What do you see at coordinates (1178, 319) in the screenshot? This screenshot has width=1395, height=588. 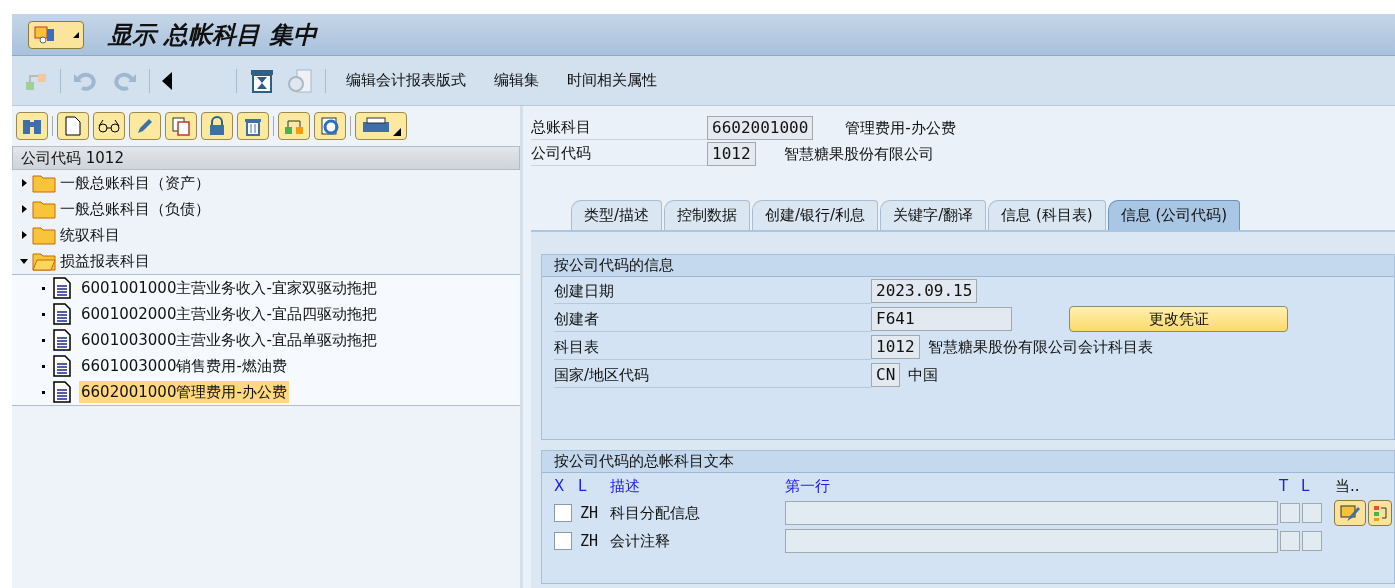 I see `change-document-button: 更改凭证` at bounding box center [1178, 319].